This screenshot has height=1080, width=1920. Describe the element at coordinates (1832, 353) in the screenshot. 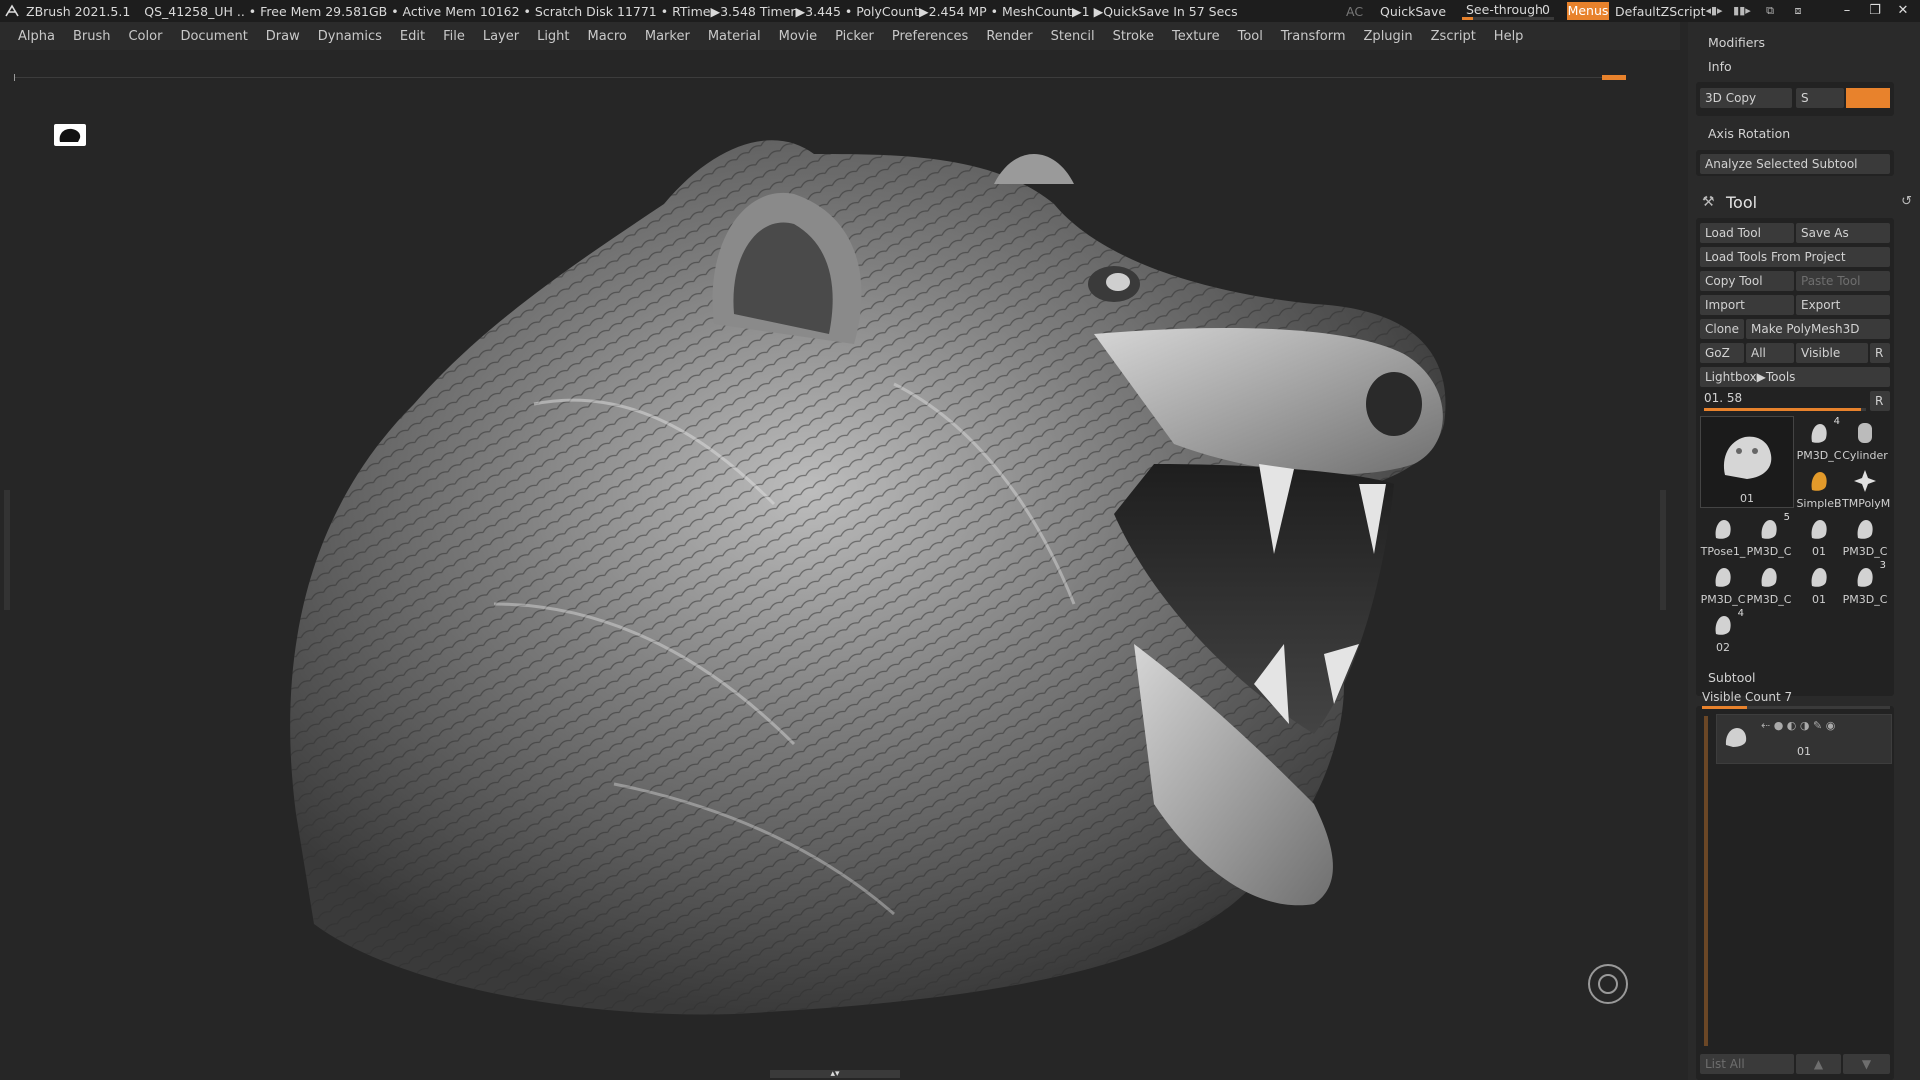

I see `goz-visible-button: Visible` at that location.